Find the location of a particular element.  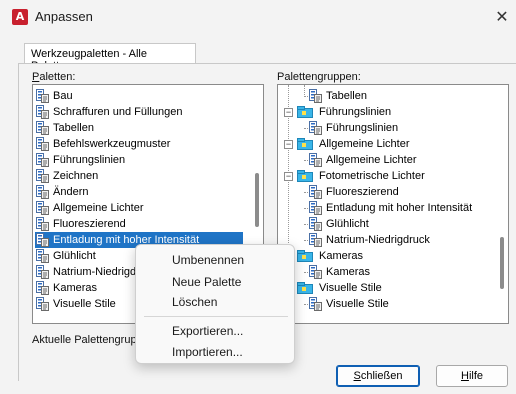

palette-list-item-label: Allgemeine Lichter is located at coordinates (98, 208).